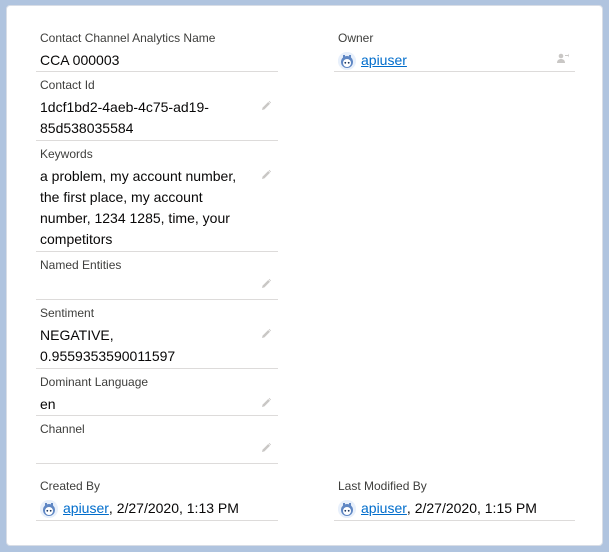 Image resolution: width=609 pixels, height=552 pixels. What do you see at coordinates (157, 118) in the screenshot?
I see `field-value: 1dcf1bd2-4aeb-4c75-ad19- 85d538035584` at bounding box center [157, 118].